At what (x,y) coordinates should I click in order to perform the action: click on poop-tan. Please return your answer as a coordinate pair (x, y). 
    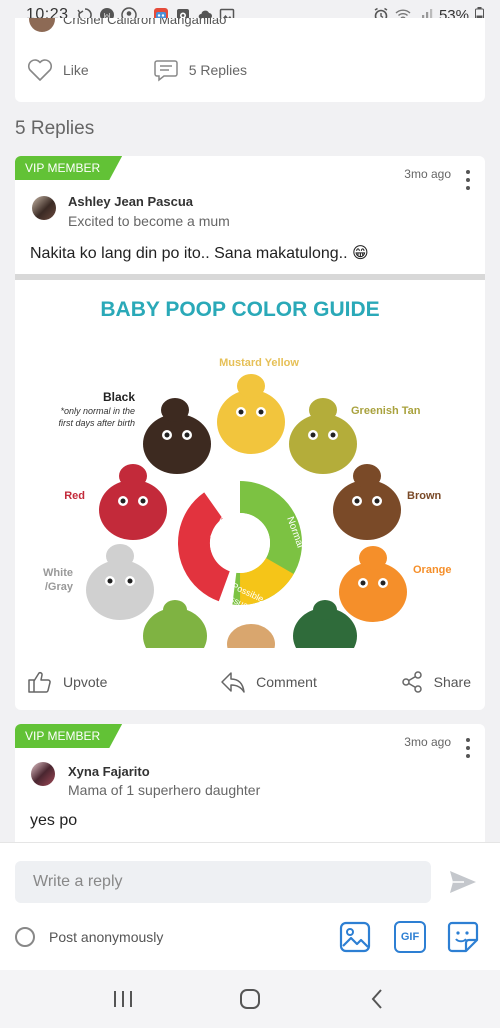
    Looking at the image, I should click on (251, 636).